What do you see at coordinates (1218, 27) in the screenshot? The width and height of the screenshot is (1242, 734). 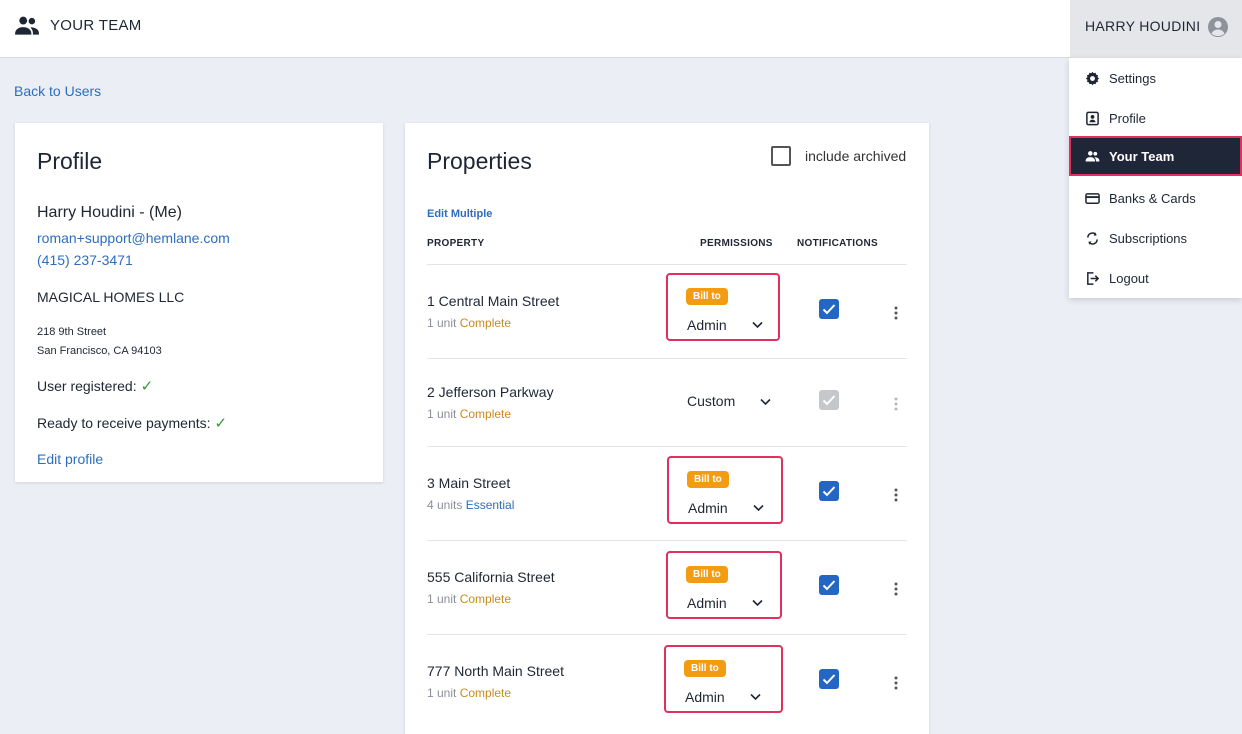 I see `avatar-icon` at bounding box center [1218, 27].